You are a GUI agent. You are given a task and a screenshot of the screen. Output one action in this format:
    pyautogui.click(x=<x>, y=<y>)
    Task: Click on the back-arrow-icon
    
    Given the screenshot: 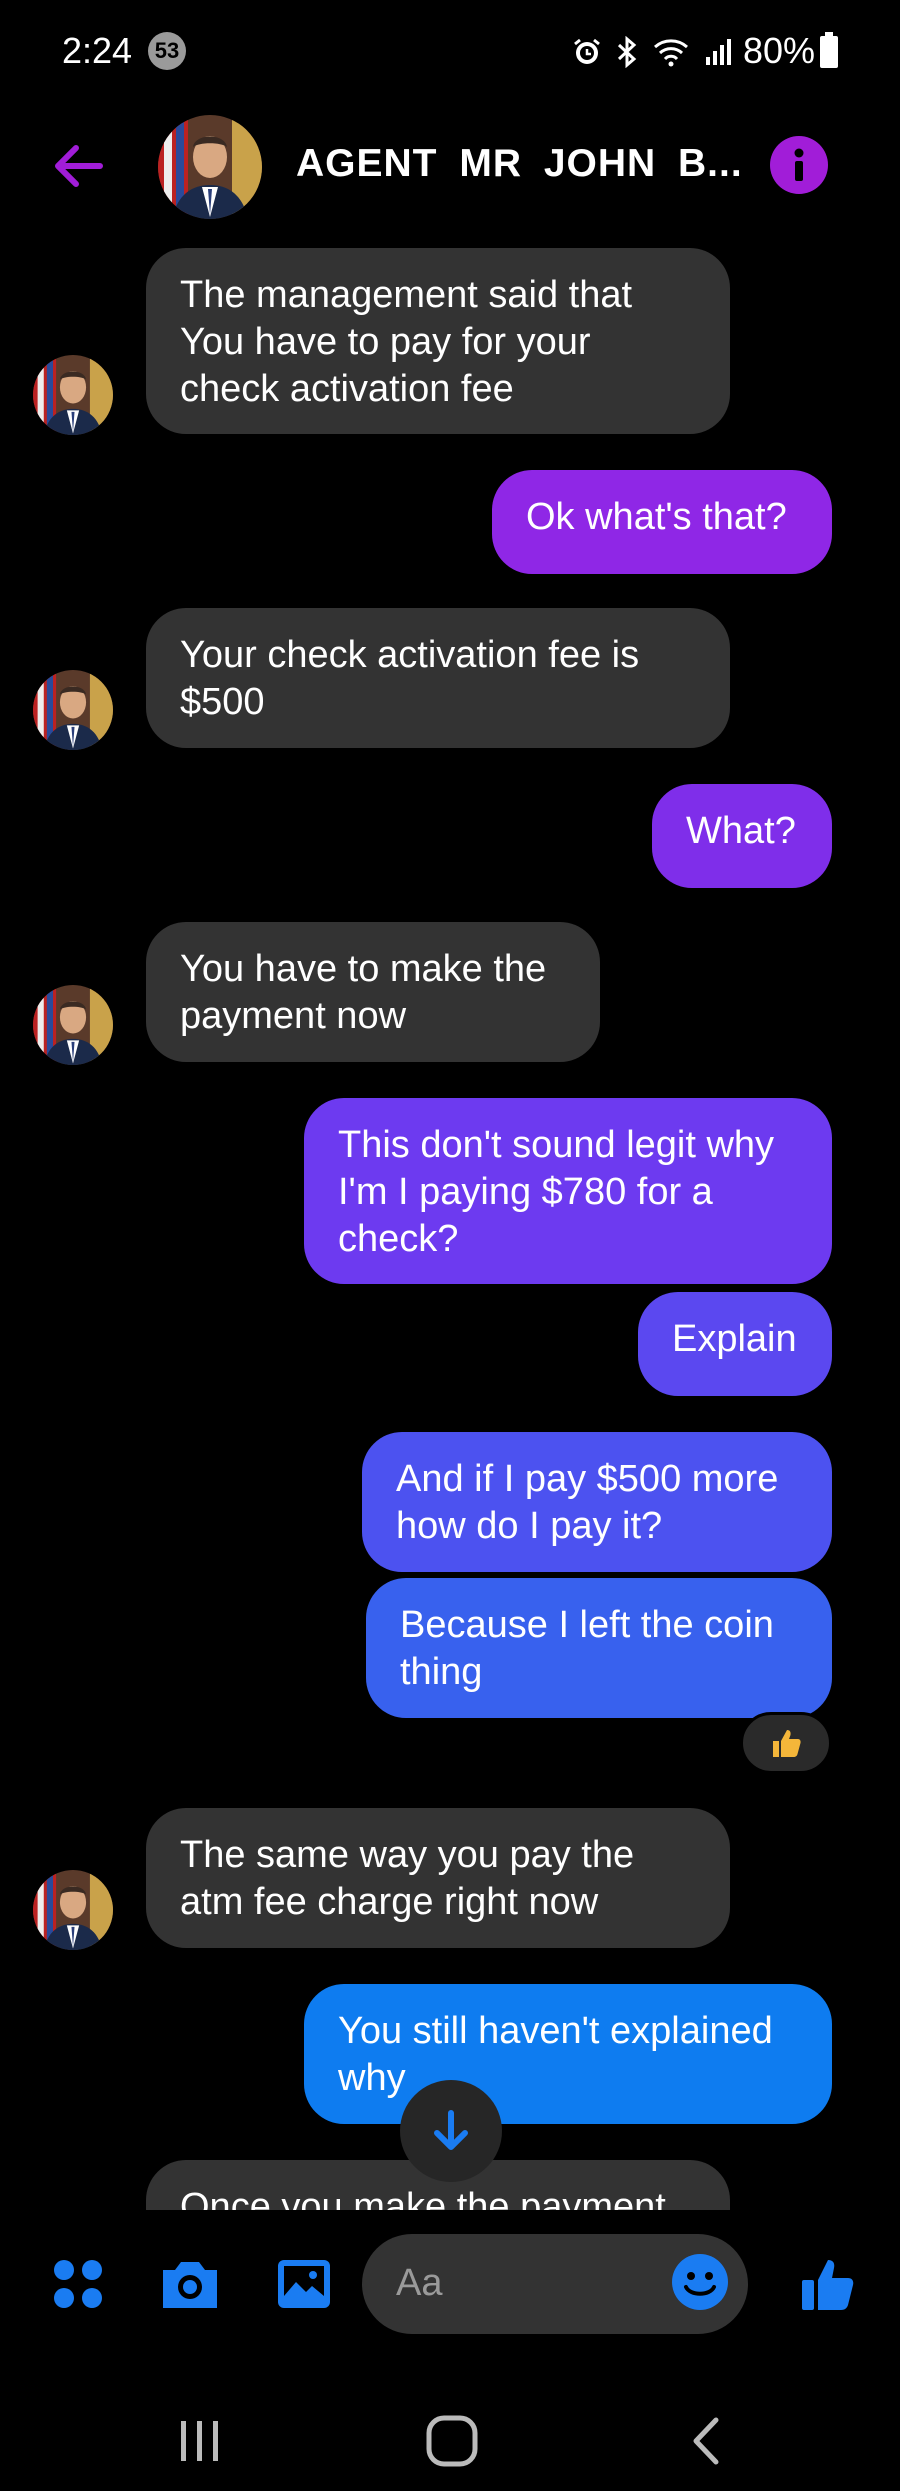 What is the action you would take?
    pyautogui.click(x=79, y=166)
    